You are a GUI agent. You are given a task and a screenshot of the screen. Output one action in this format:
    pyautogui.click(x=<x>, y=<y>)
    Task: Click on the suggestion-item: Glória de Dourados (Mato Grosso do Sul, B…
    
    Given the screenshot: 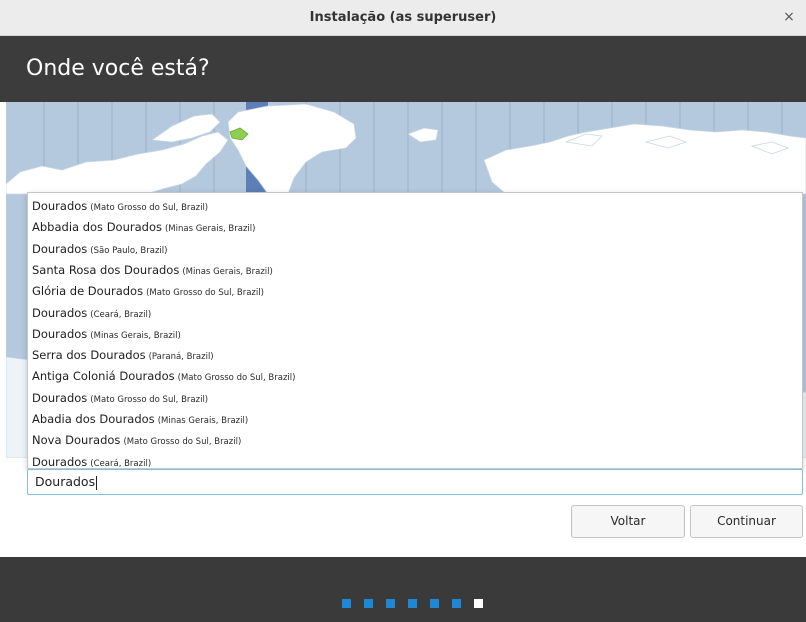 What is the action you would take?
    pyautogui.click(x=415, y=289)
    